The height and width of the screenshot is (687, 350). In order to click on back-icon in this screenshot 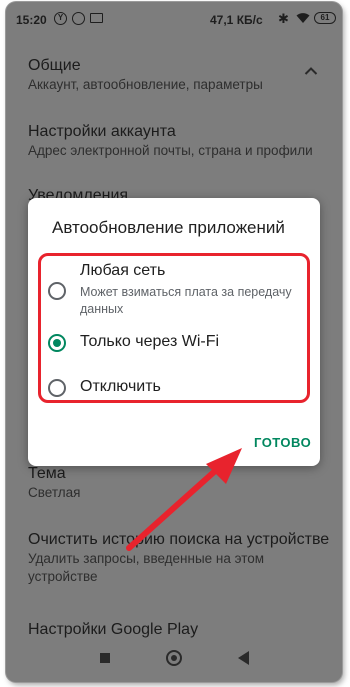, I will do `click(243, 658)`.